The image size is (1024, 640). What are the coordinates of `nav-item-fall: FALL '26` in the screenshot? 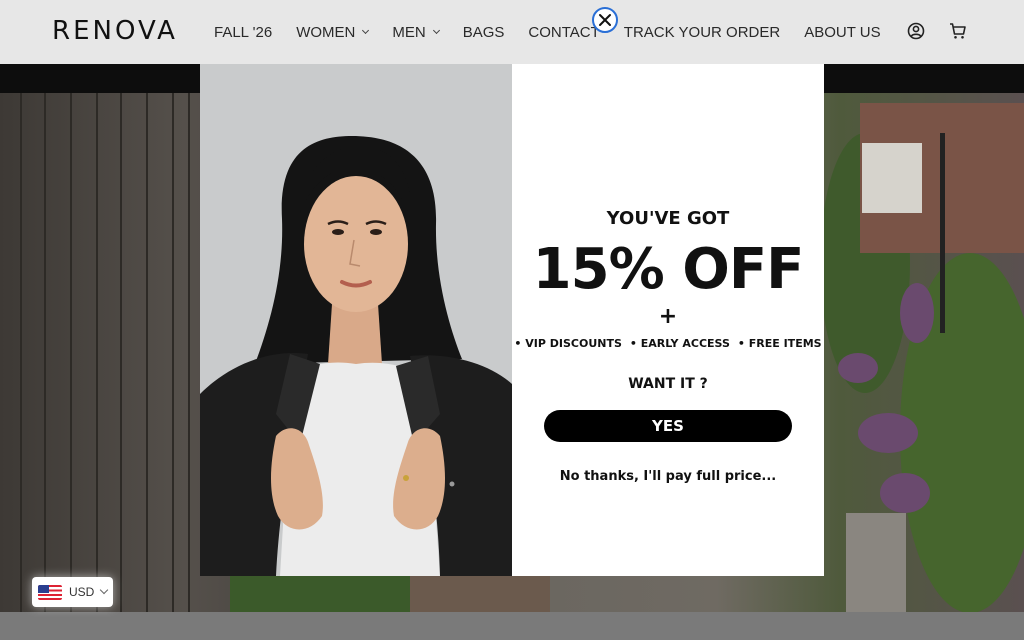 It's located at (243, 32).